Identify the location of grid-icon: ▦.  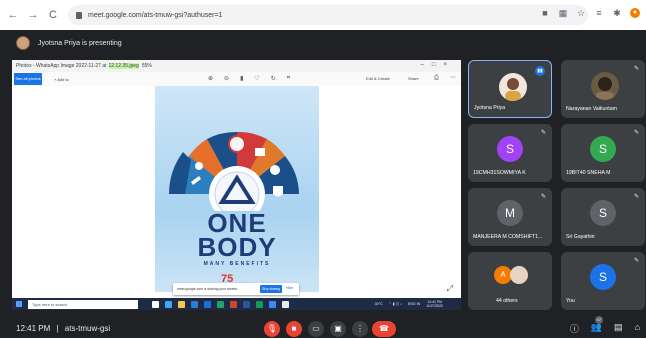
(563, 13).